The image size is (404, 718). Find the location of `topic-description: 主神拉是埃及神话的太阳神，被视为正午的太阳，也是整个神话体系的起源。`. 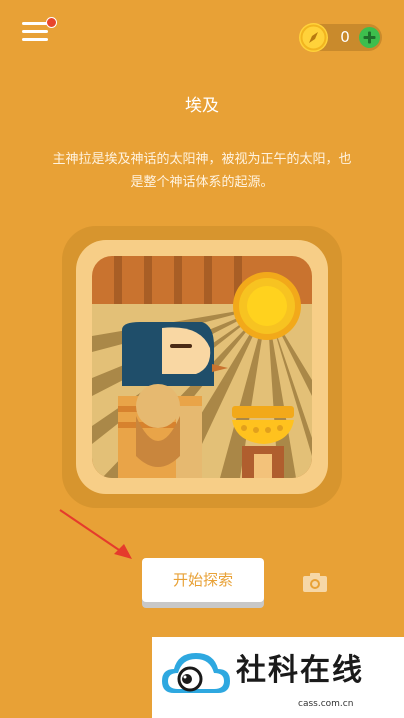

topic-description: 主神拉是埃及神话的太阳神，被视为正午的太阳，也是整个神话体系的起源。 is located at coordinates (202, 171).